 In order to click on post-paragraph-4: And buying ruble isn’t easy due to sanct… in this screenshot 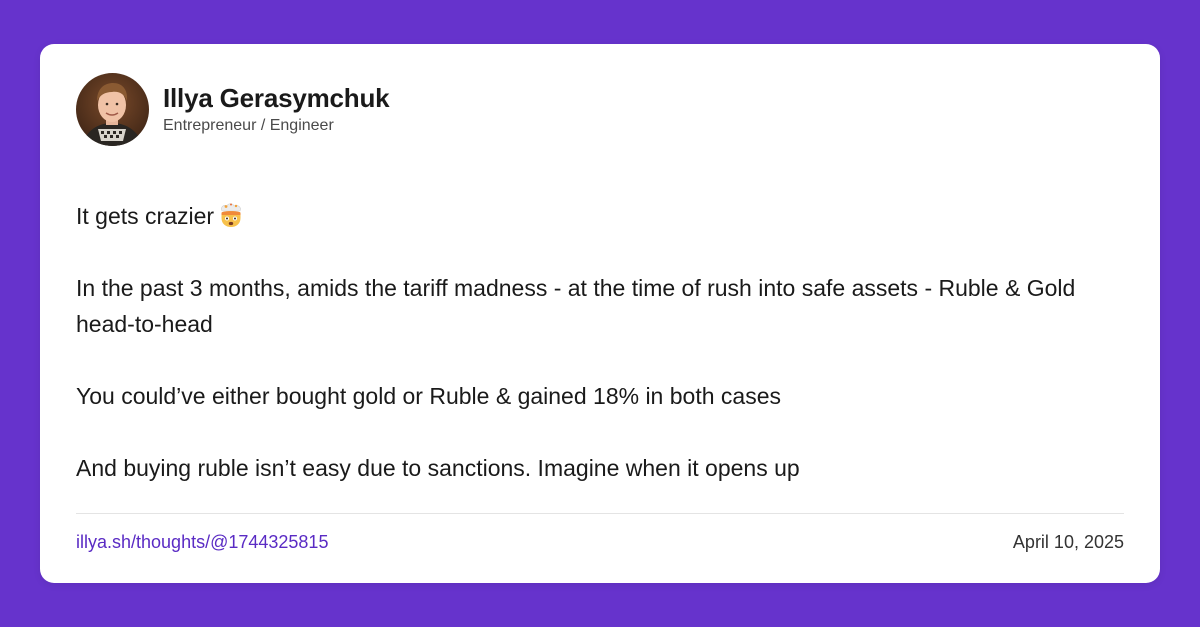, I will do `click(438, 468)`.